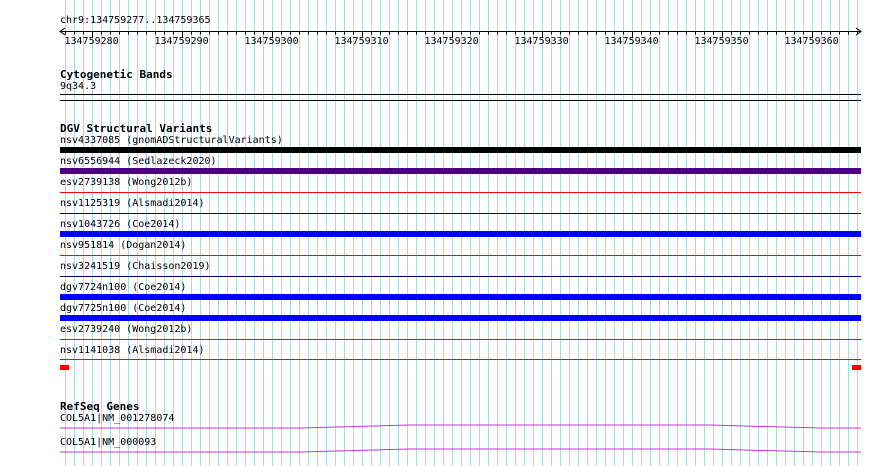 The height and width of the screenshot is (466, 890). What do you see at coordinates (78, 87) in the screenshot?
I see `cytoband-label: 9q34.3` at bounding box center [78, 87].